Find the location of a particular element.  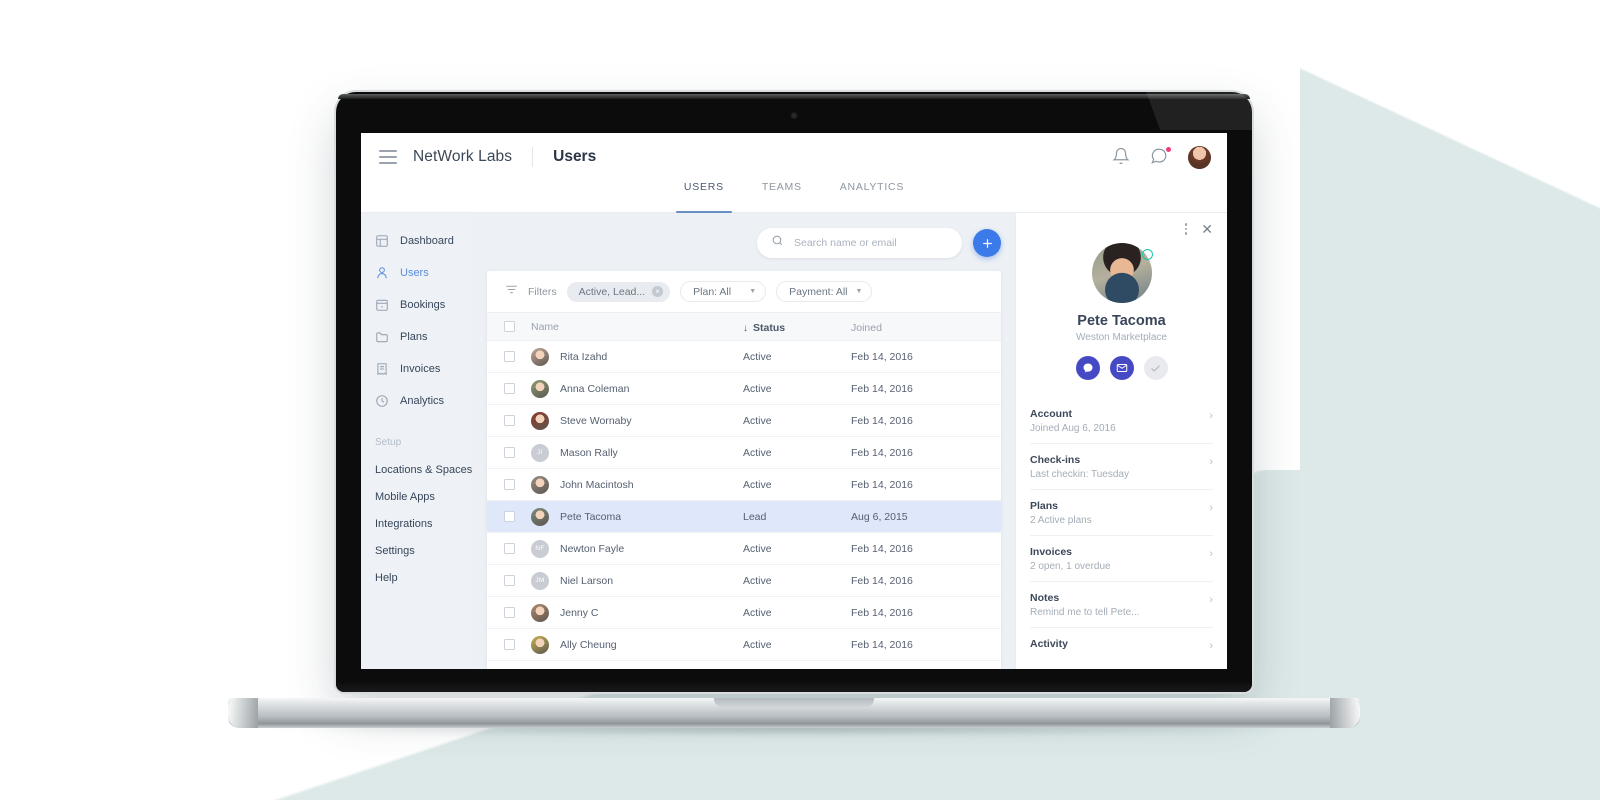

table-row: Anna Coleman Active Feb 14, 2016 is located at coordinates (744, 389).